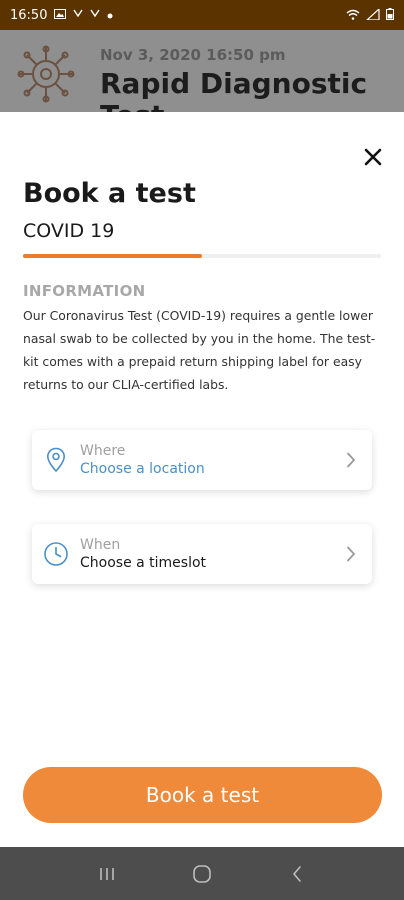 This screenshot has height=900, width=404. I want to click on notification-dot-icon, so click(110, 15).